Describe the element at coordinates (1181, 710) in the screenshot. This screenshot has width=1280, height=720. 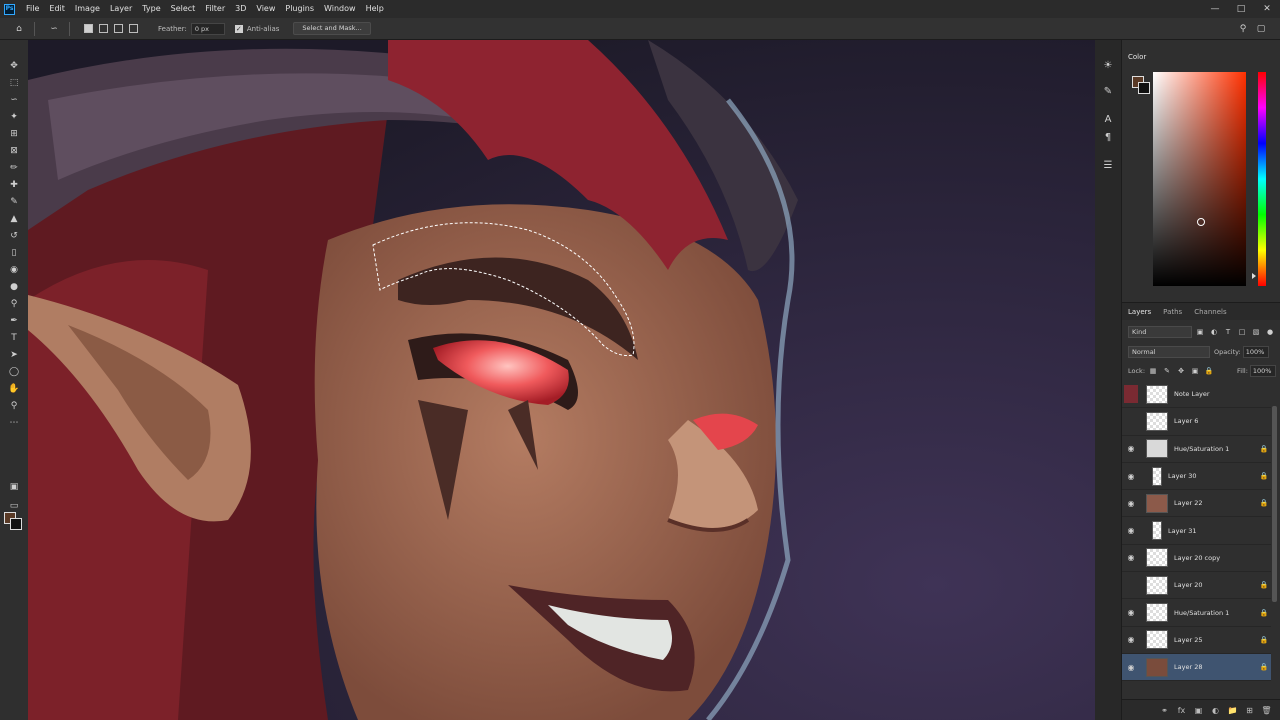
I see `layer-style-icon: fx` at that location.